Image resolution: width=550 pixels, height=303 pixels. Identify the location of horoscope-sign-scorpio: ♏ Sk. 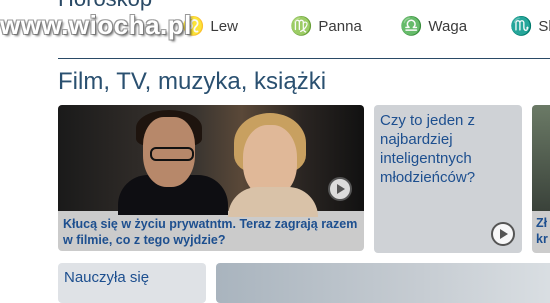
(530, 26).